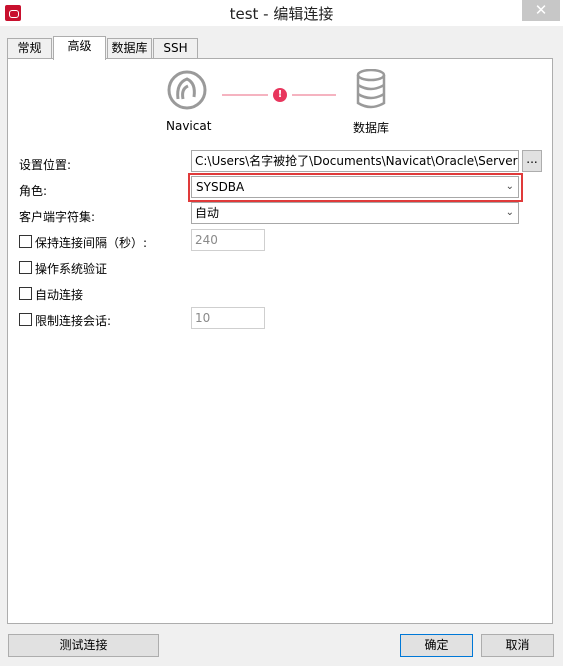 The image size is (563, 666). I want to click on error-icon: !, so click(280, 95).